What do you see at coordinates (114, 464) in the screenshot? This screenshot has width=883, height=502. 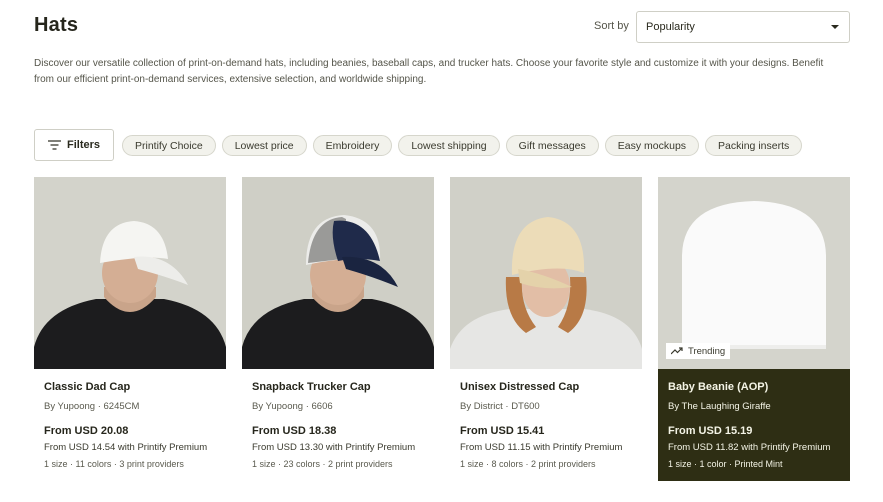 I see `product-meta: 1 size · 11 colors · 3 print providers` at bounding box center [114, 464].